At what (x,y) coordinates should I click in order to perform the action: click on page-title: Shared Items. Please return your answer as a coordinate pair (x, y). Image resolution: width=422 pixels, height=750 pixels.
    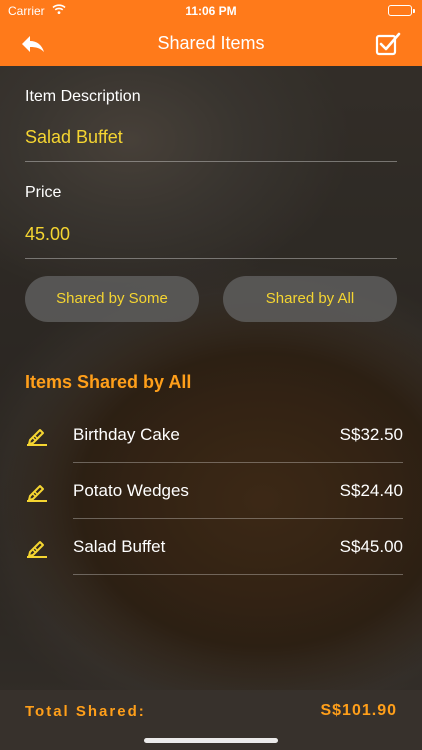
    Looking at the image, I should click on (211, 43).